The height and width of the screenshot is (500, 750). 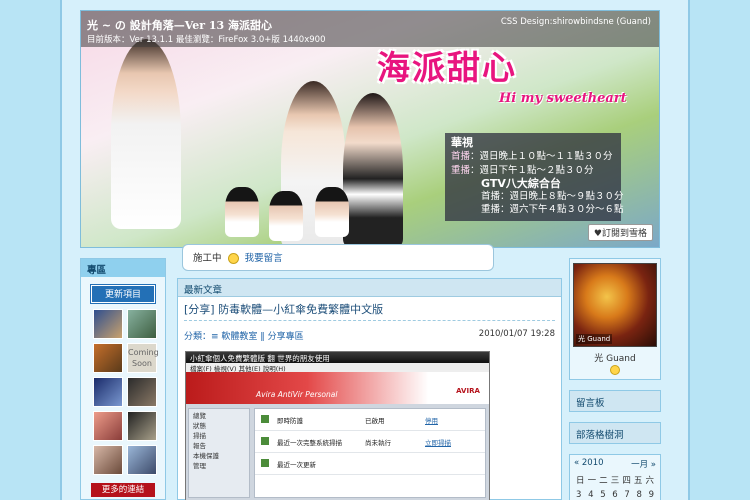 What do you see at coordinates (580, 481) in the screenshot?
I see `calendar-weekday: 日` at bounding box center [580, 481].